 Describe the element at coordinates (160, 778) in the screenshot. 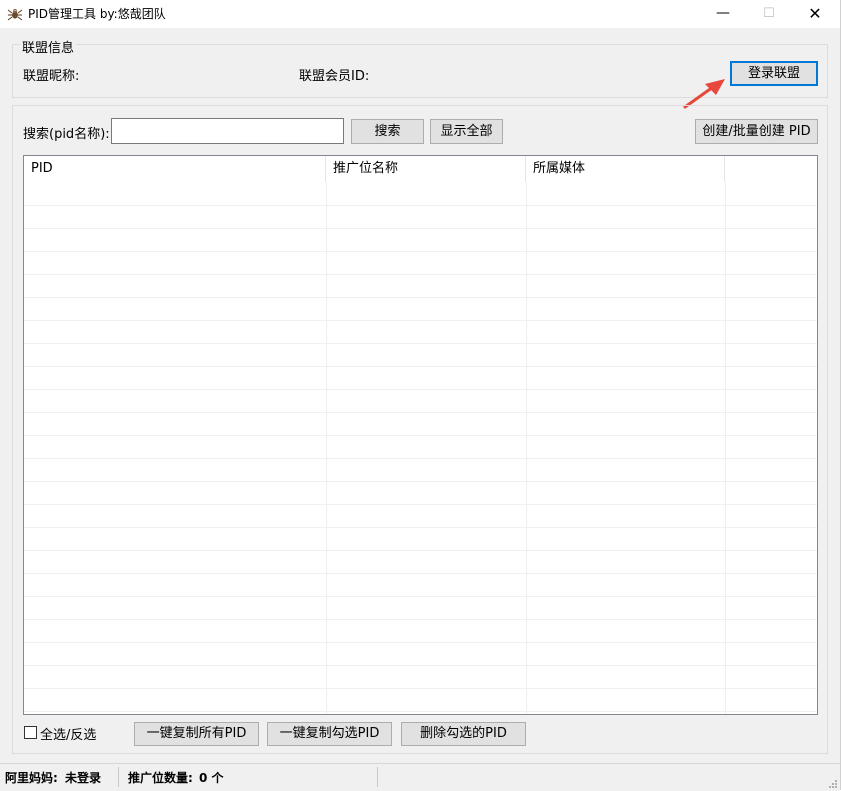

I see `adzone-count-label: 推广位数量:` at that location.